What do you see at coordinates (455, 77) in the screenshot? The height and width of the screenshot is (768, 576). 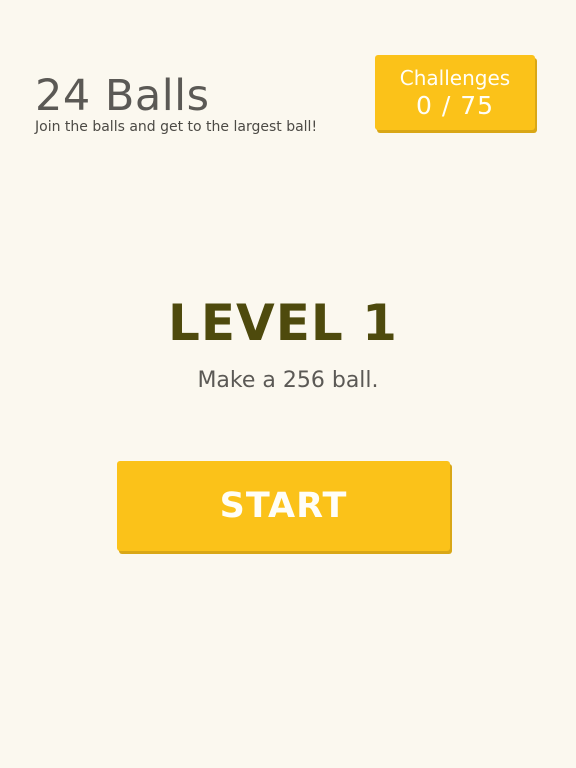 I see `challenges-label: Challenges` at bounding box center [455, 77].